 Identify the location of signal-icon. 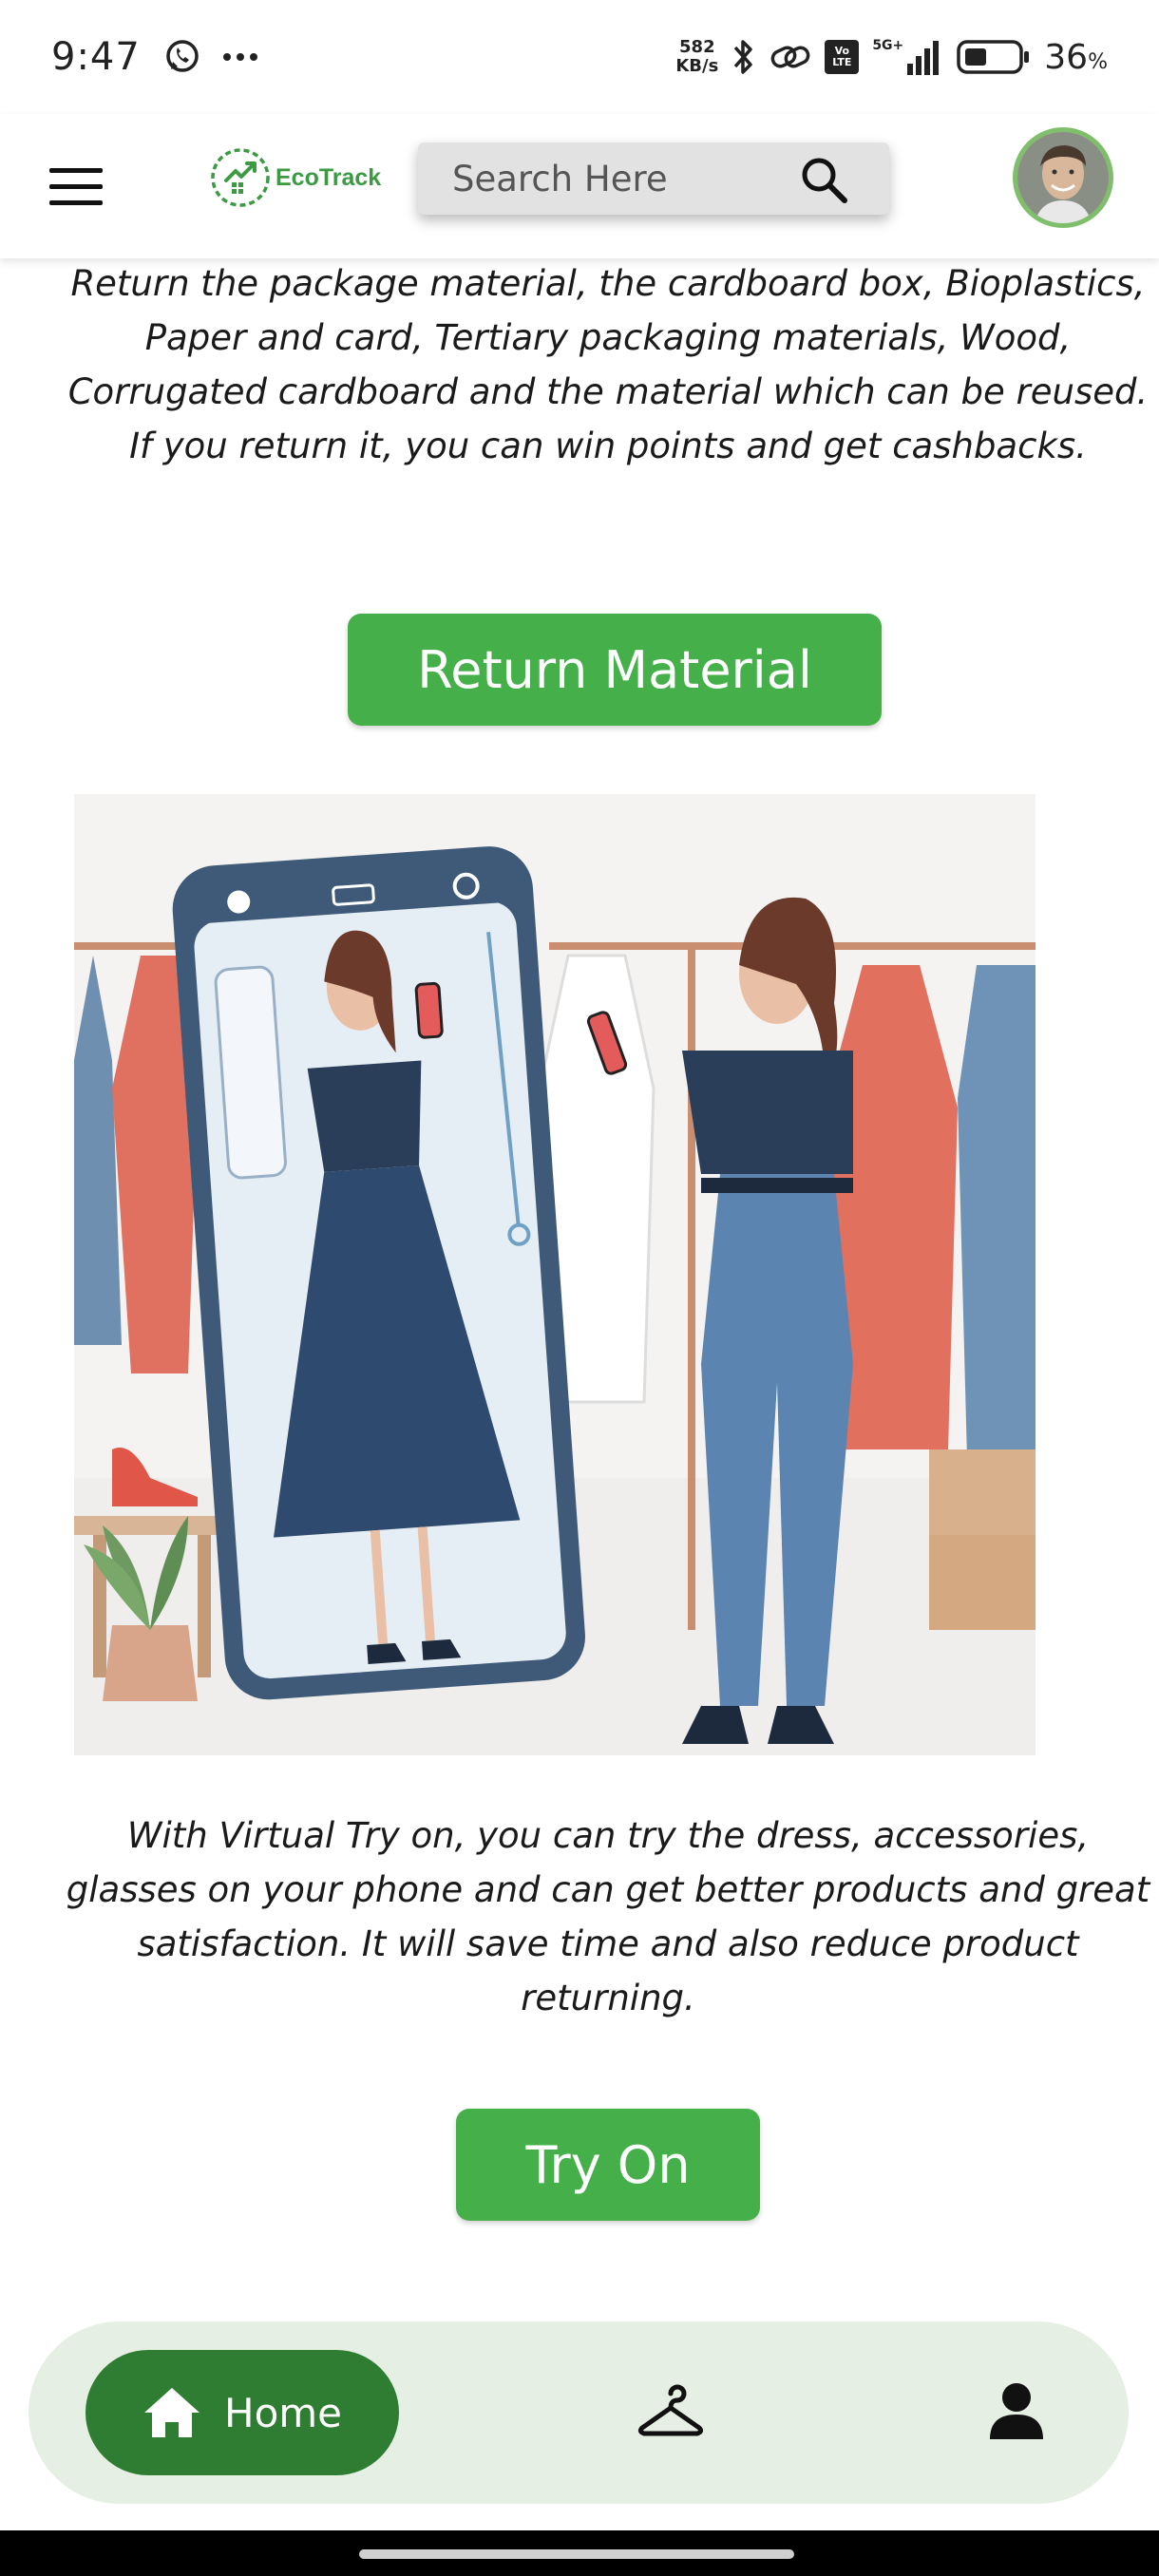
(923, 58).